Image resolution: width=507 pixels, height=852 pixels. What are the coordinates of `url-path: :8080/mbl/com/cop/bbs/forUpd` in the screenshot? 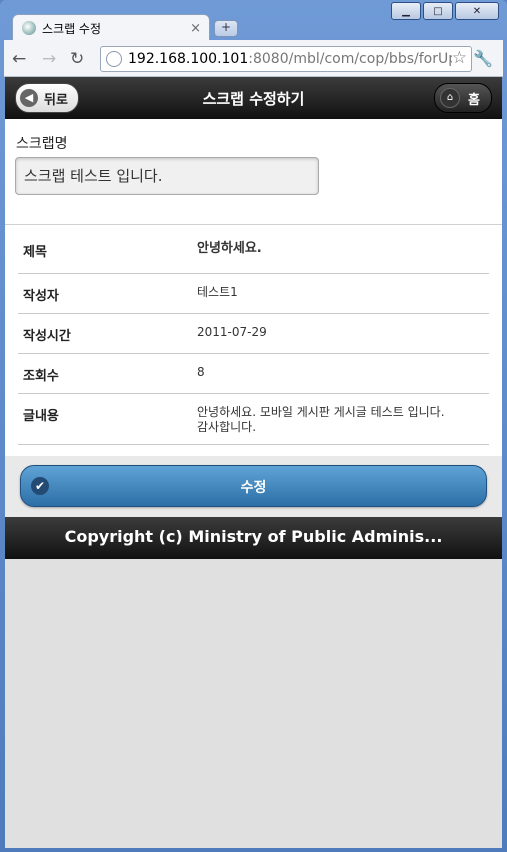 It's located at (357, 59).